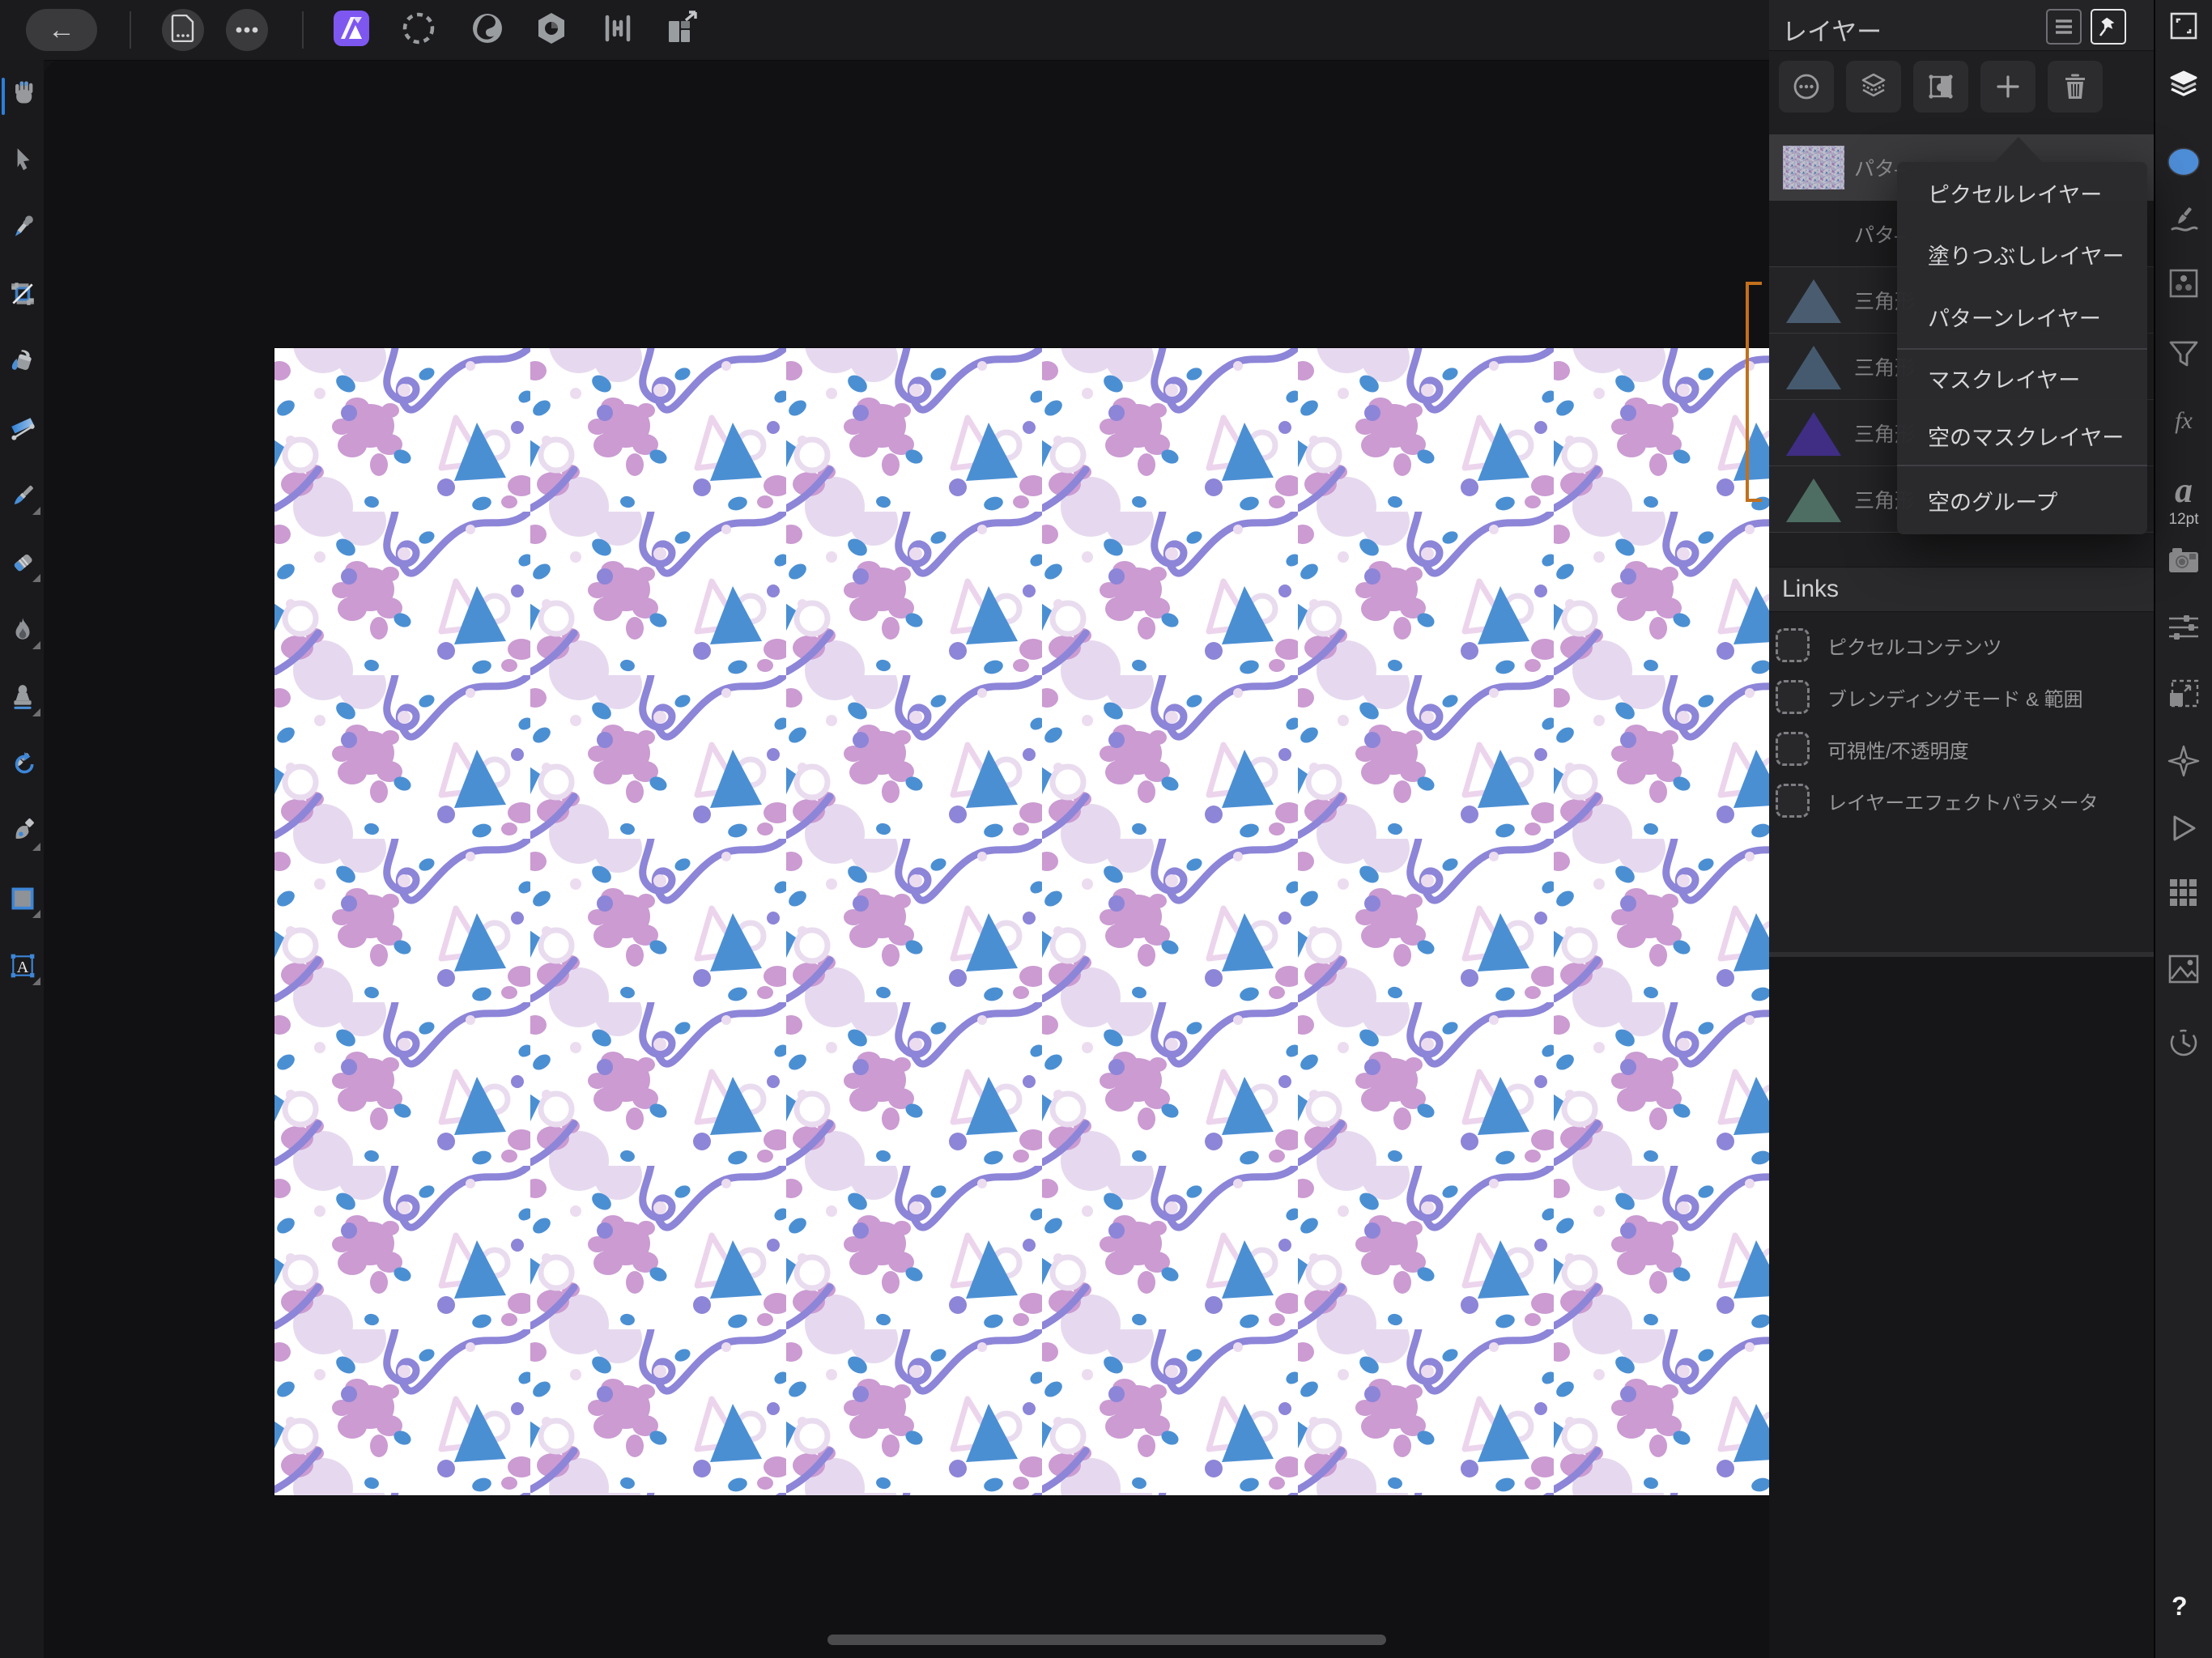 The height and width of the screenshot is (1658, 2212). I want to click on selection-persona-icon, so click(418, 30).